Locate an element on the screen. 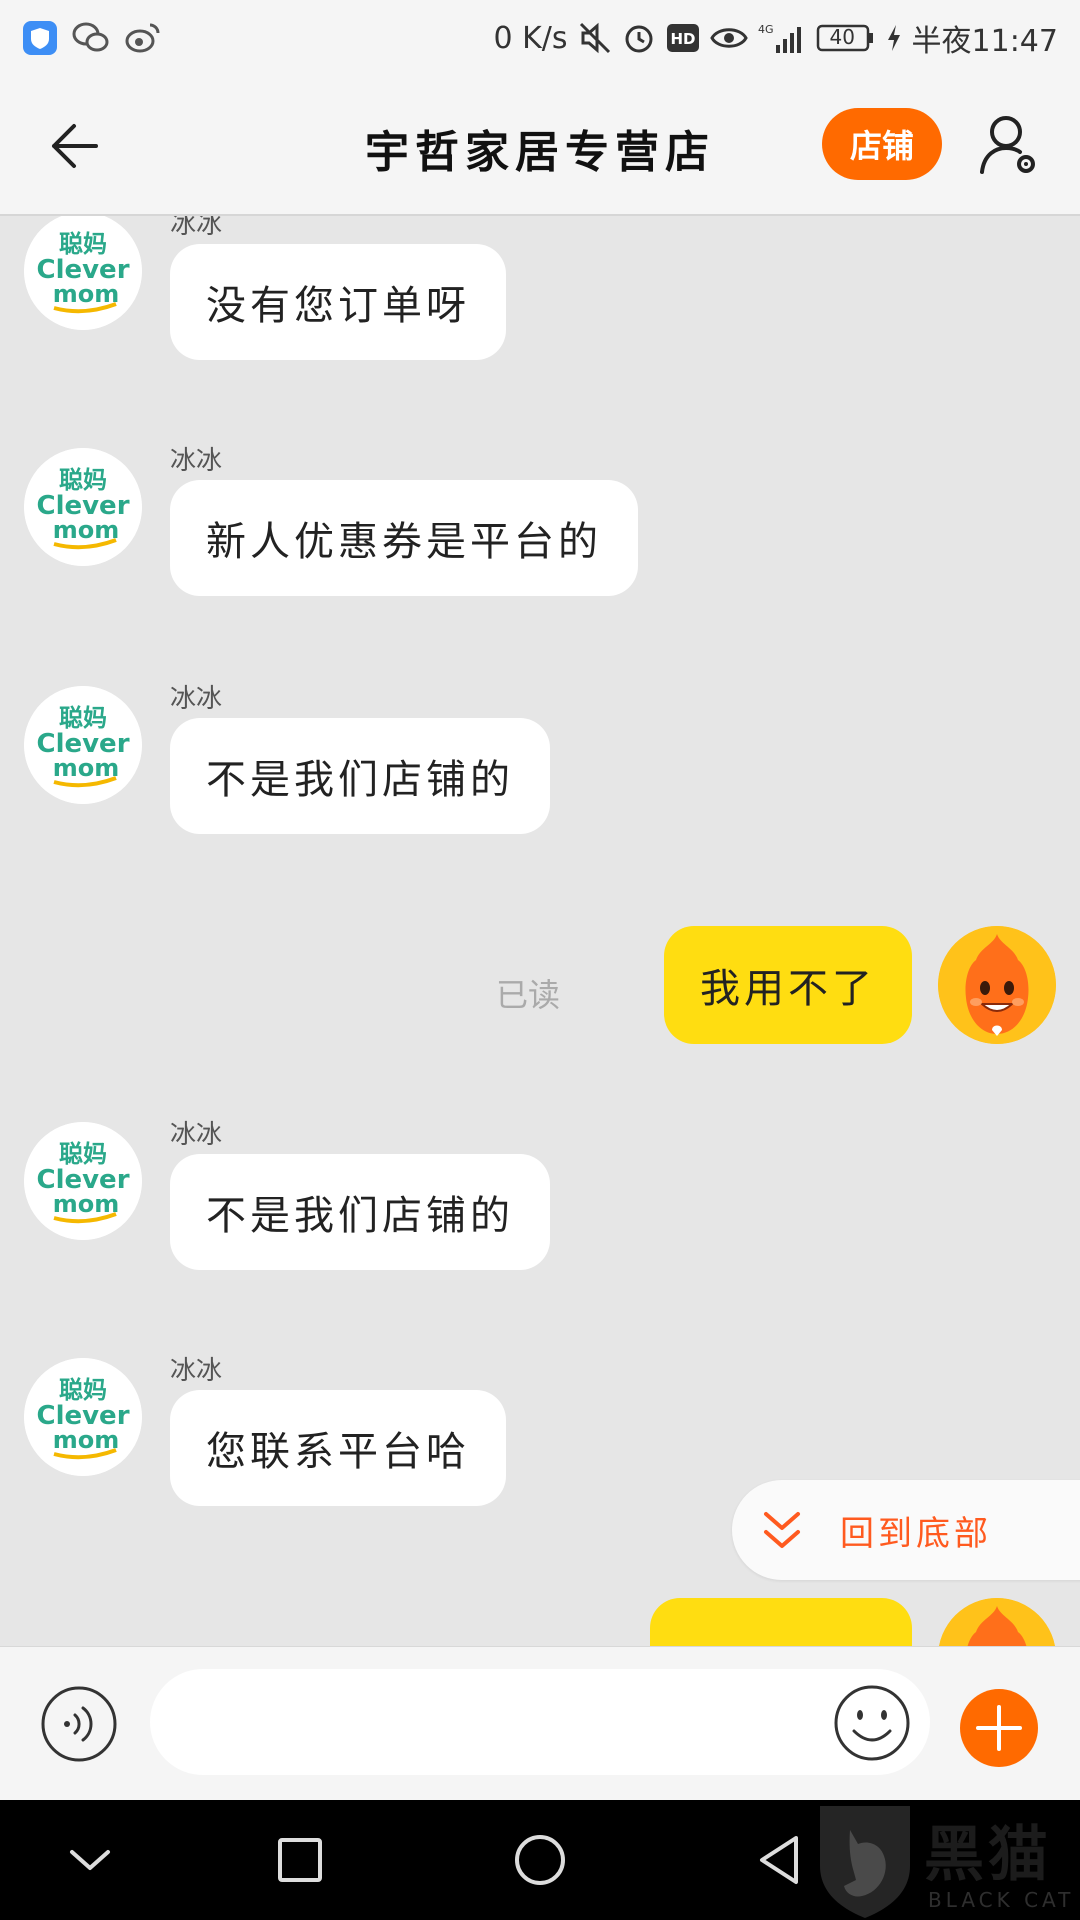 Image resolution: width=1080 pixels, height=1920 pixels. more-actions-button is located at coordinates (999, 1728).